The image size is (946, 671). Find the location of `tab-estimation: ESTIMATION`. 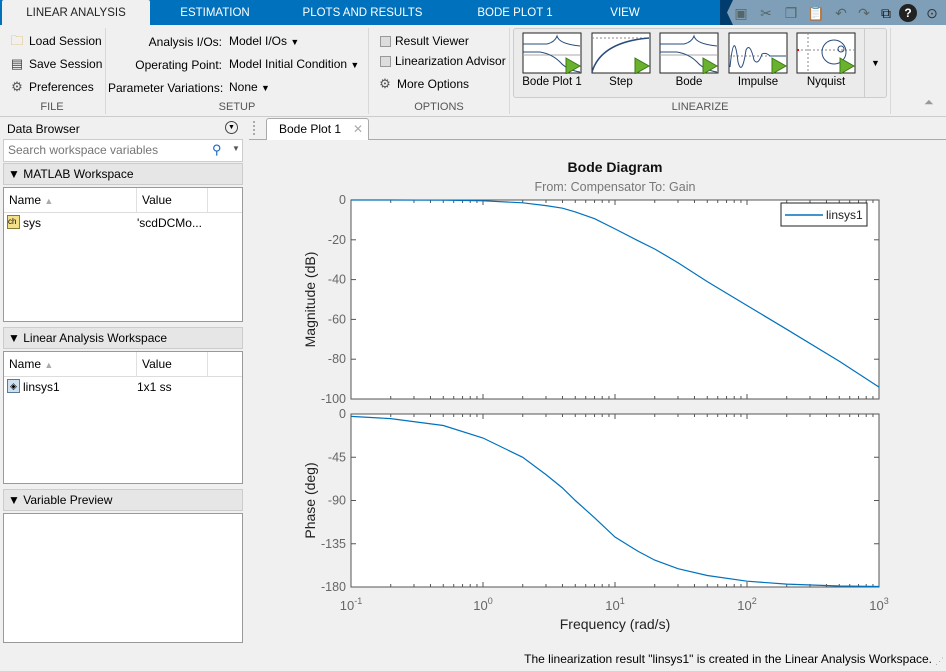

tab-estimation: ESTIMATION is located at coordinates (215, 12).